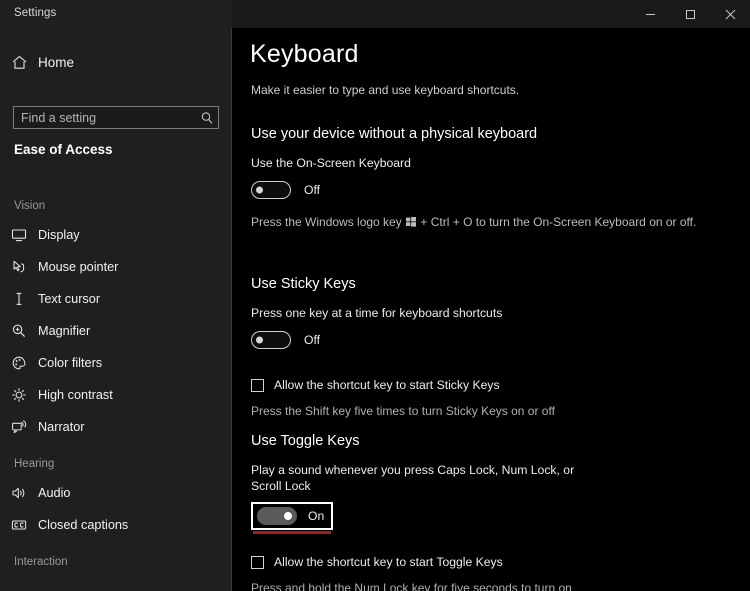 The image size is (750, 591). I want to click on sidebar-item-narrator: Narrator, so click(116, 427).